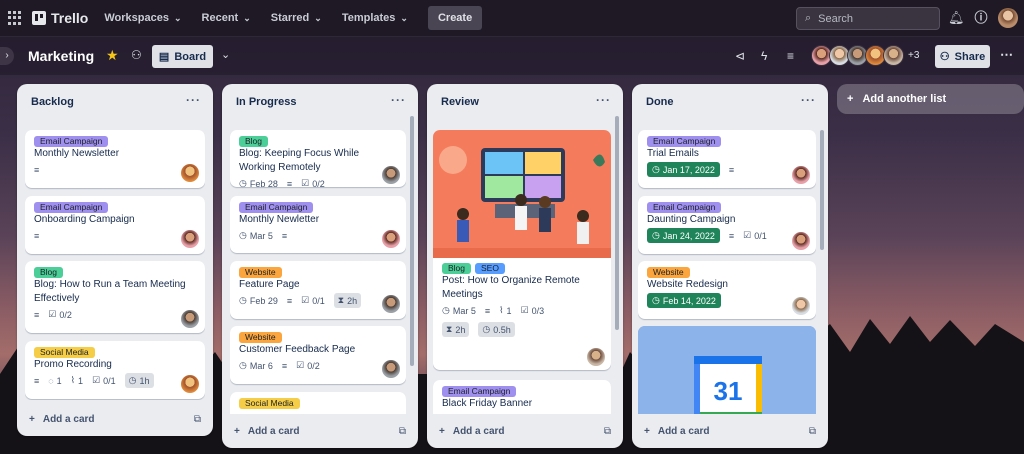  What do you see at coordinates (112, 55) in the screenshot?
I see `star-icon: ★` at bounding box center [112, 55].